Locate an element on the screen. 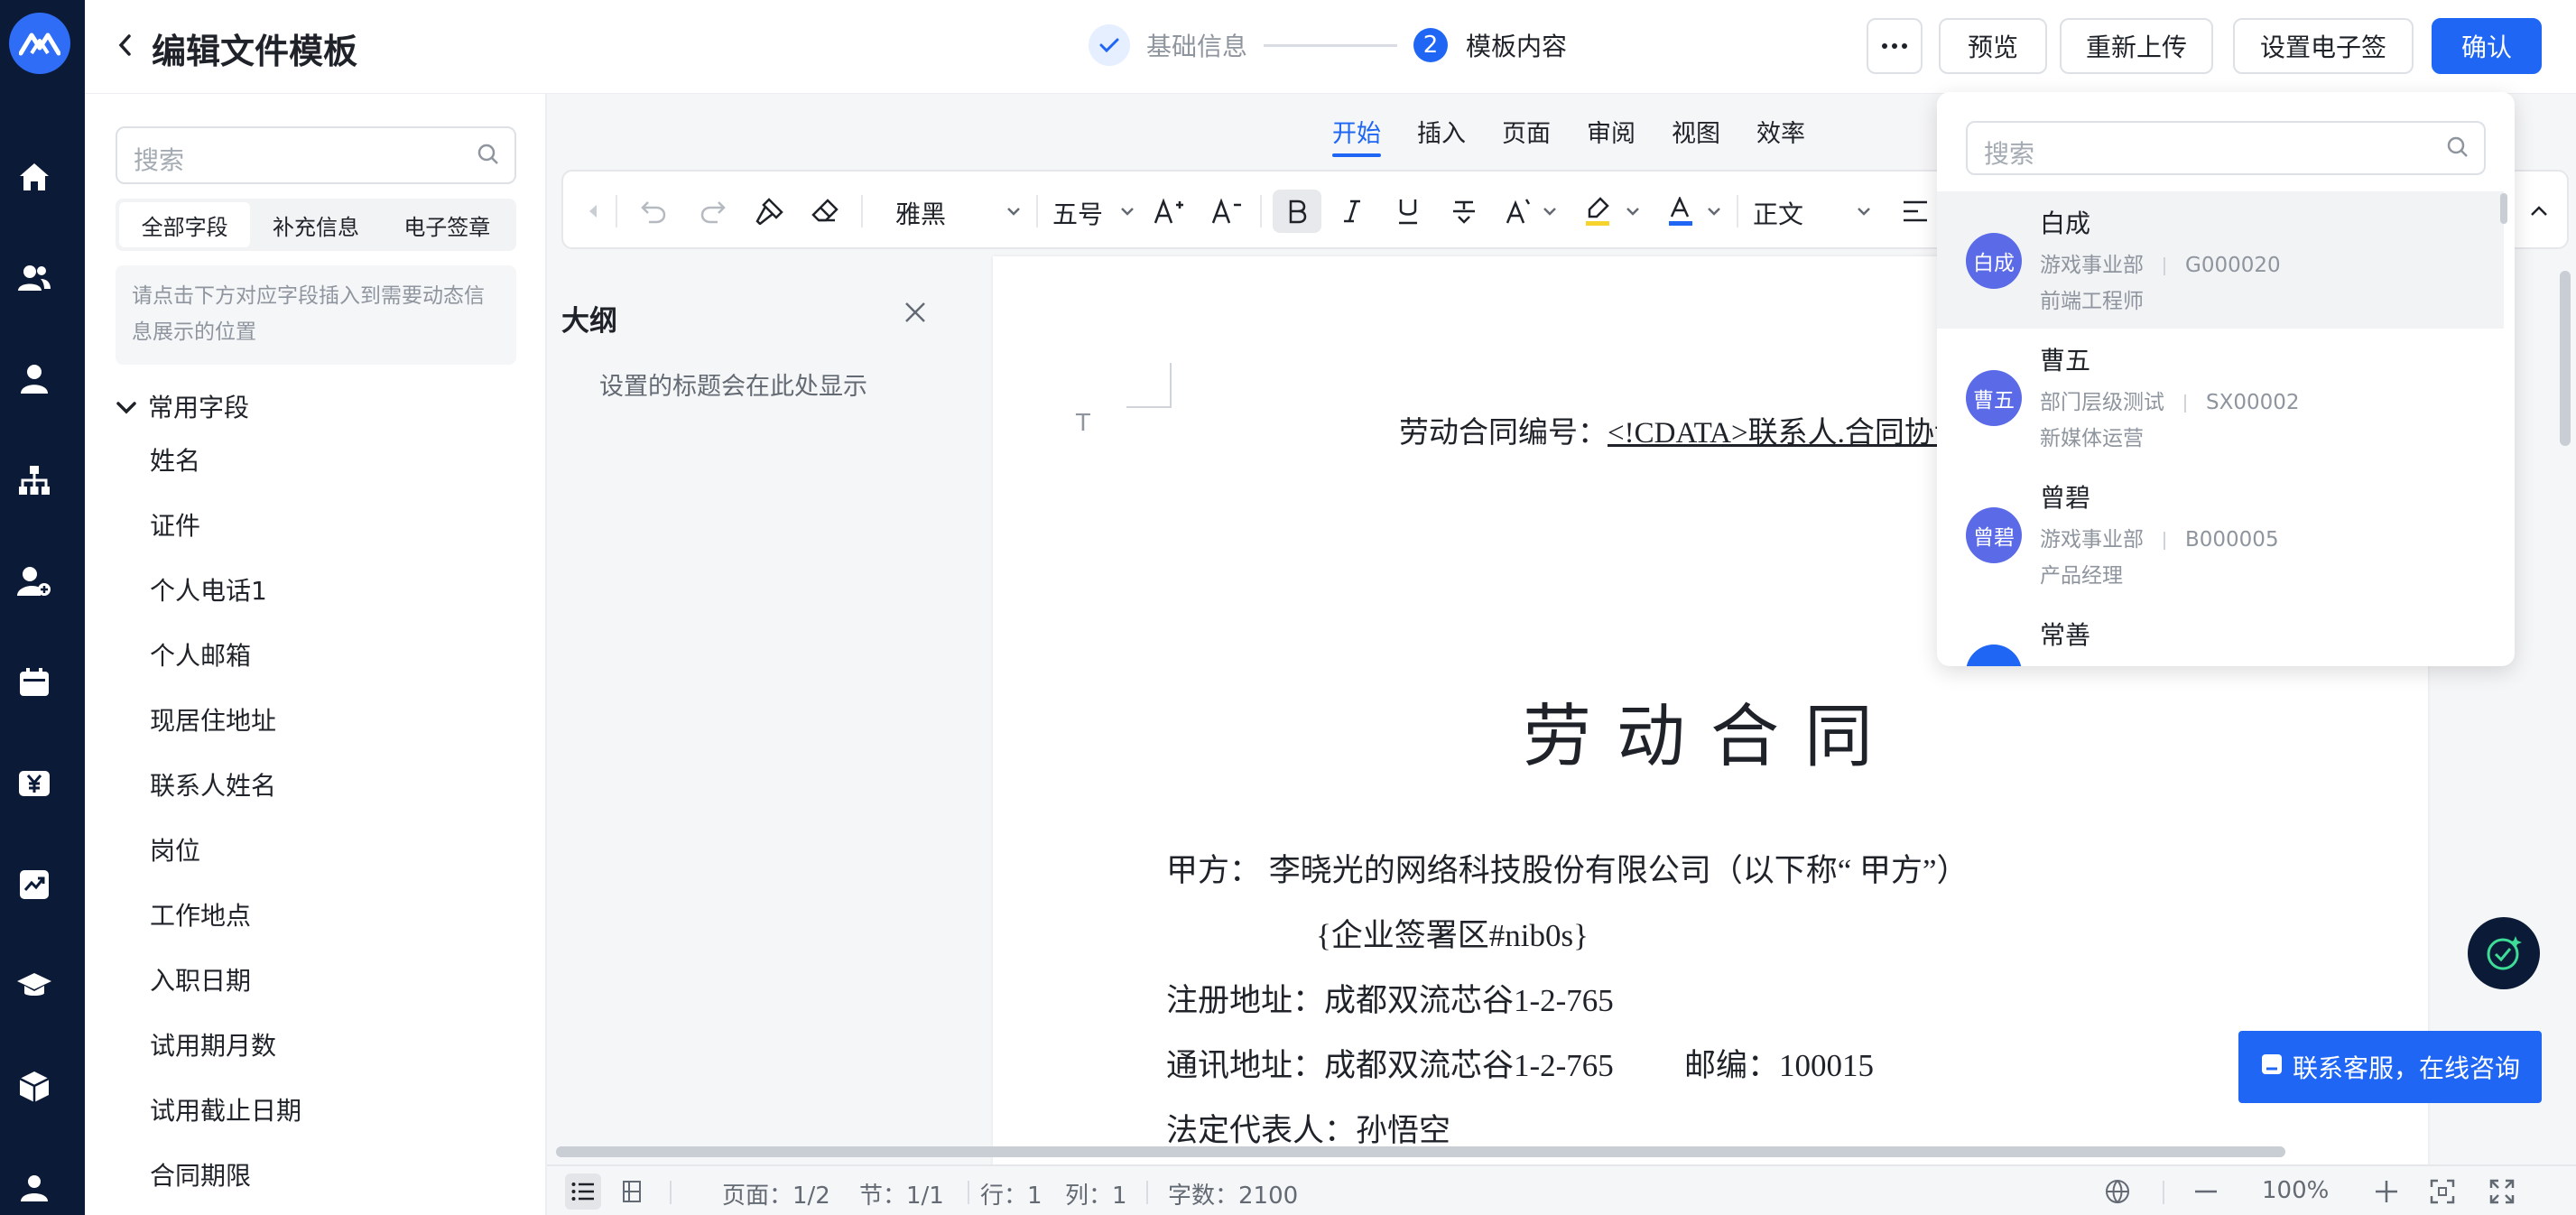  calendar-icon is located at coordinates (34, 682).